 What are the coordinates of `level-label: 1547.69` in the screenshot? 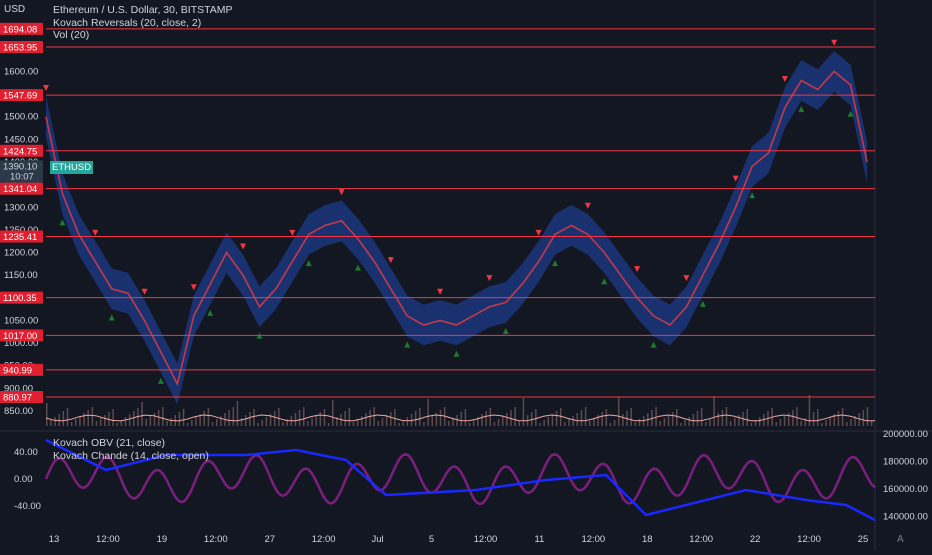 It's located at (20, 96).